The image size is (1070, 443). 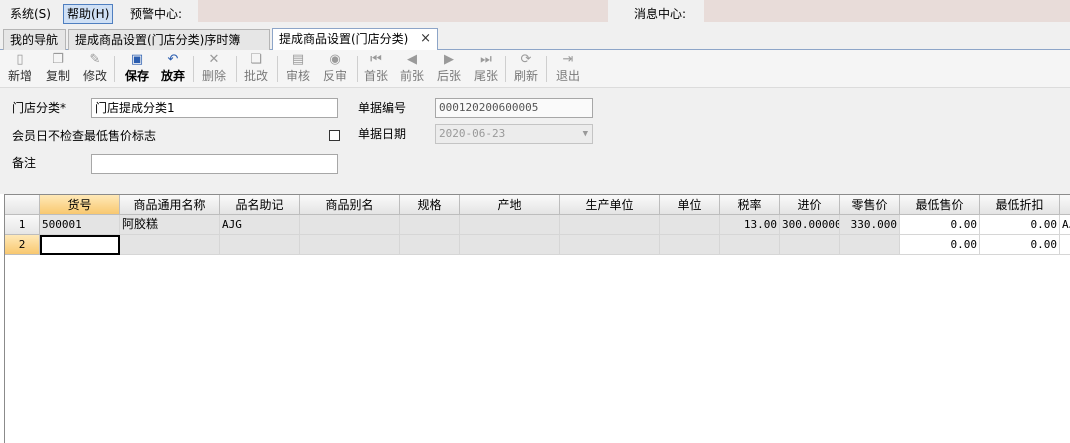 I want to click on unaudit-icon: ◉, so click(x=335, y=59).